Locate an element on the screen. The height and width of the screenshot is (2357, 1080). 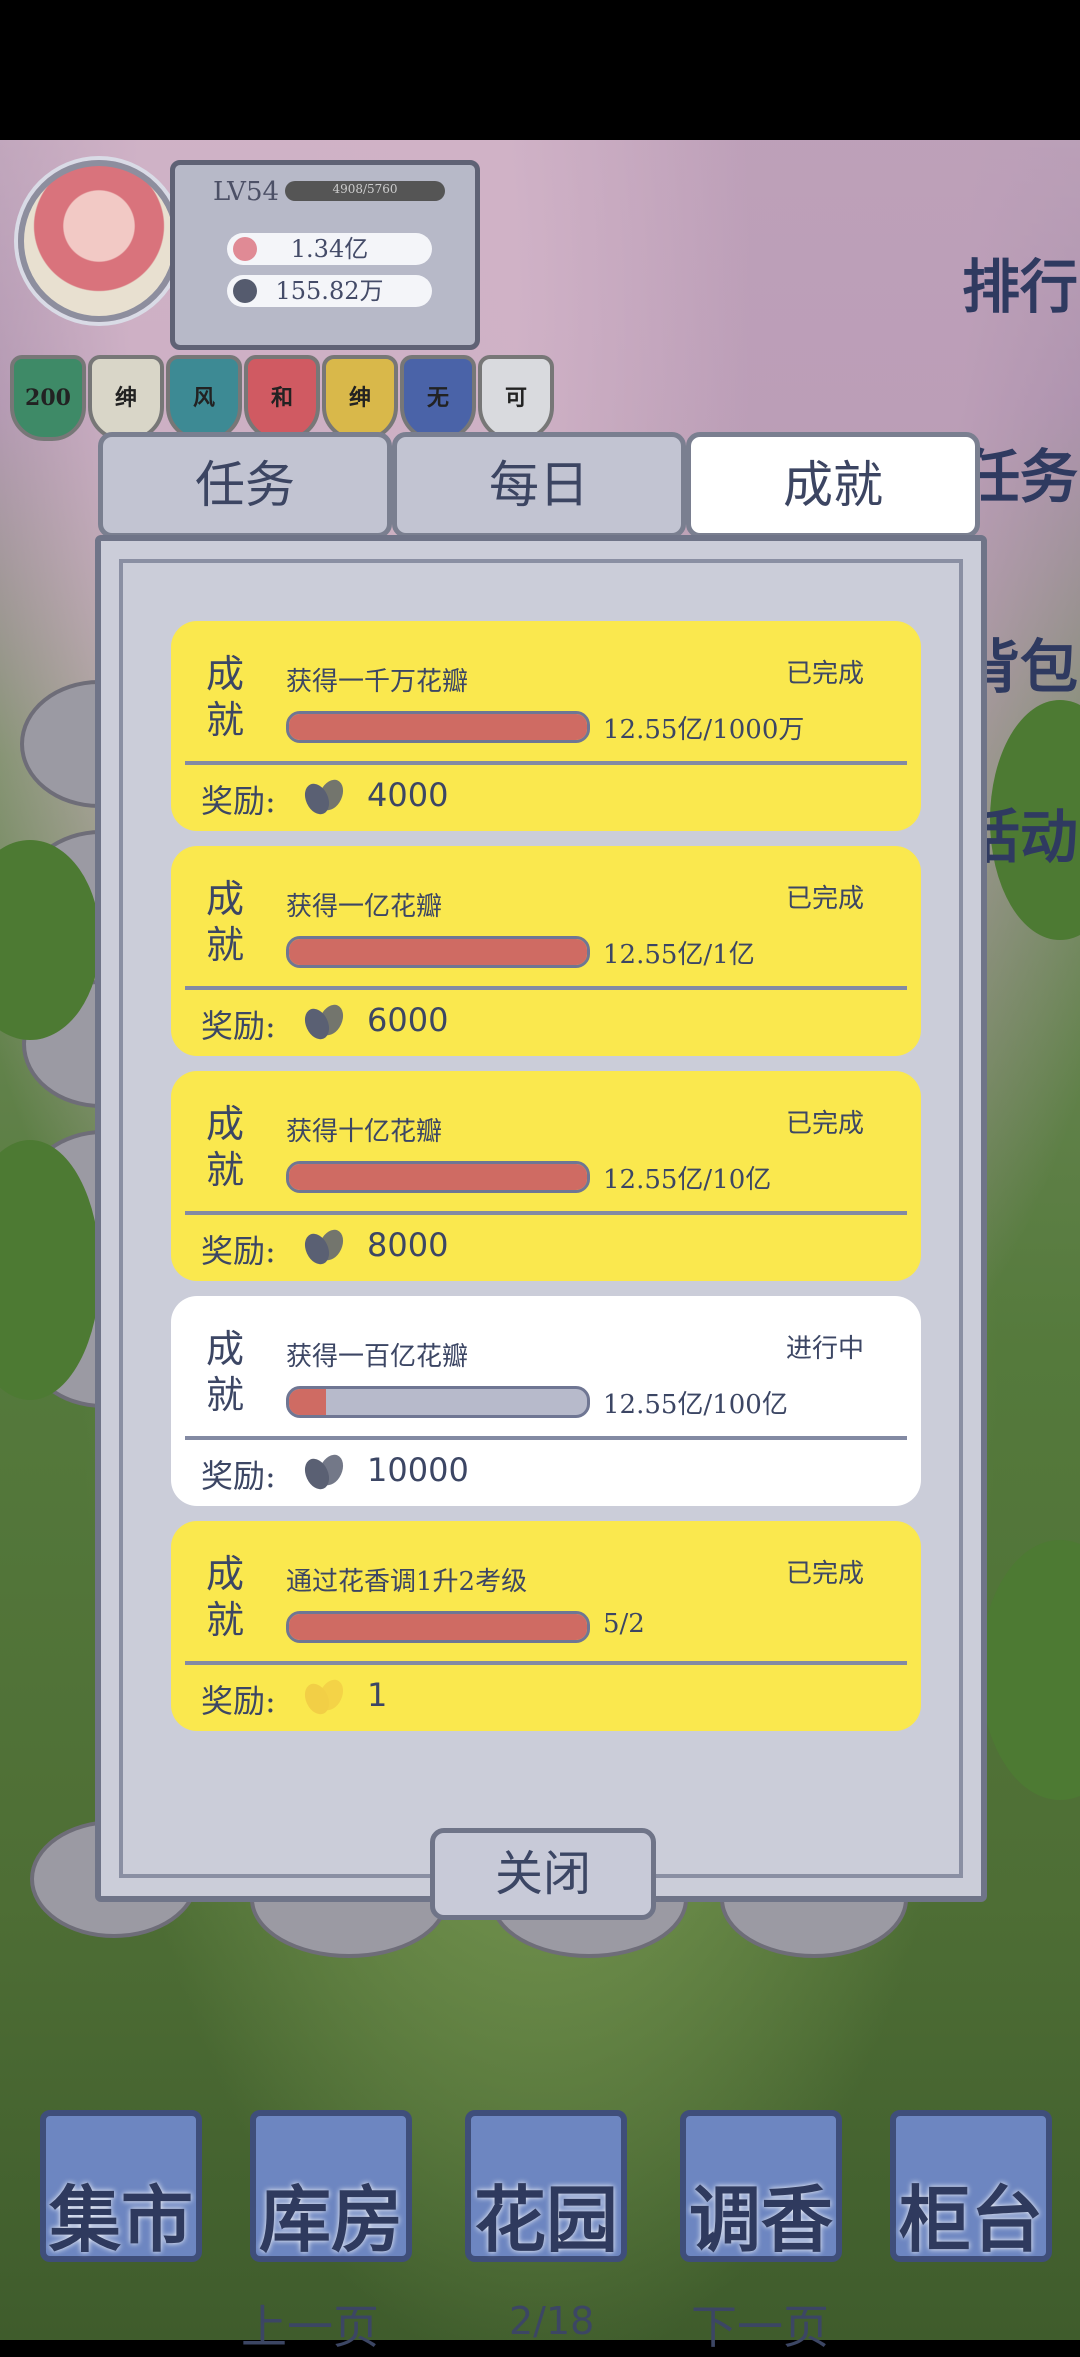
progress-text: 12.55亿/1000万 is located at coordinates (704, 730).